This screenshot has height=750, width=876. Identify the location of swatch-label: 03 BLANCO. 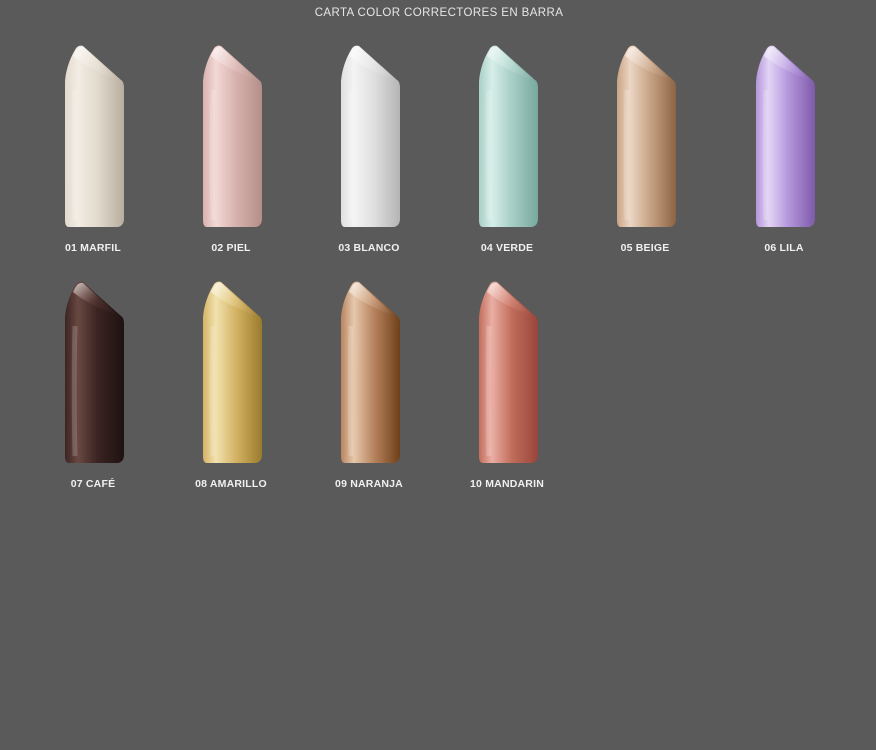
(369, 248).